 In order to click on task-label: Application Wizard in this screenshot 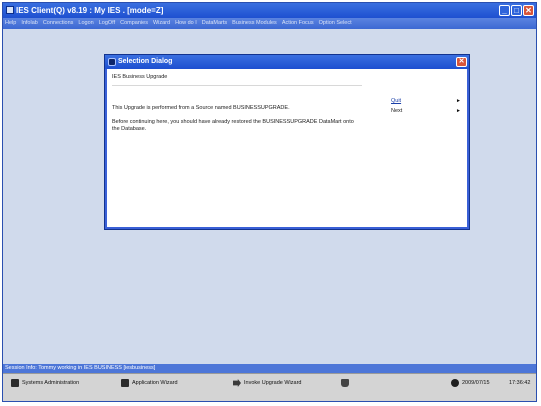, I will do `click(155, 383)`.